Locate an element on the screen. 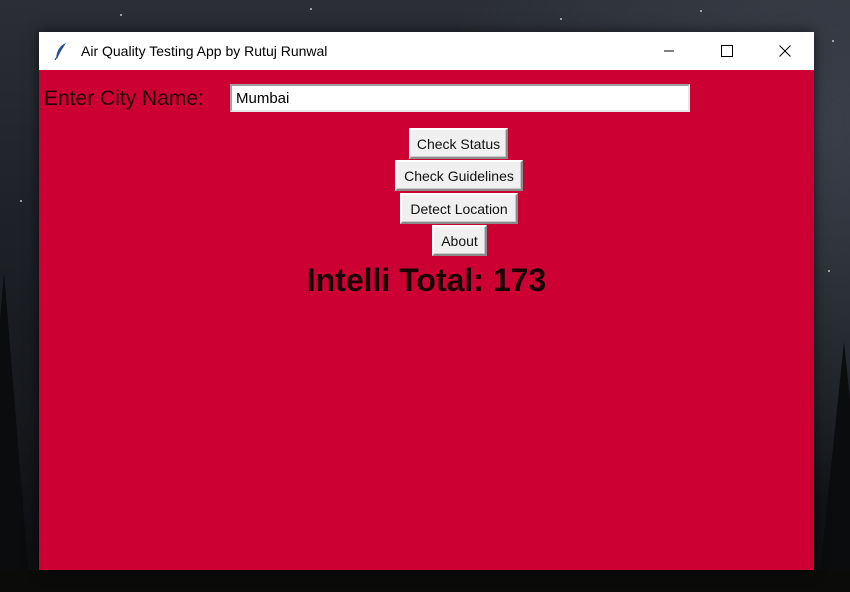 The width and height of the screenshot is (850, 592). close-button is located at coordinates (785, 51).